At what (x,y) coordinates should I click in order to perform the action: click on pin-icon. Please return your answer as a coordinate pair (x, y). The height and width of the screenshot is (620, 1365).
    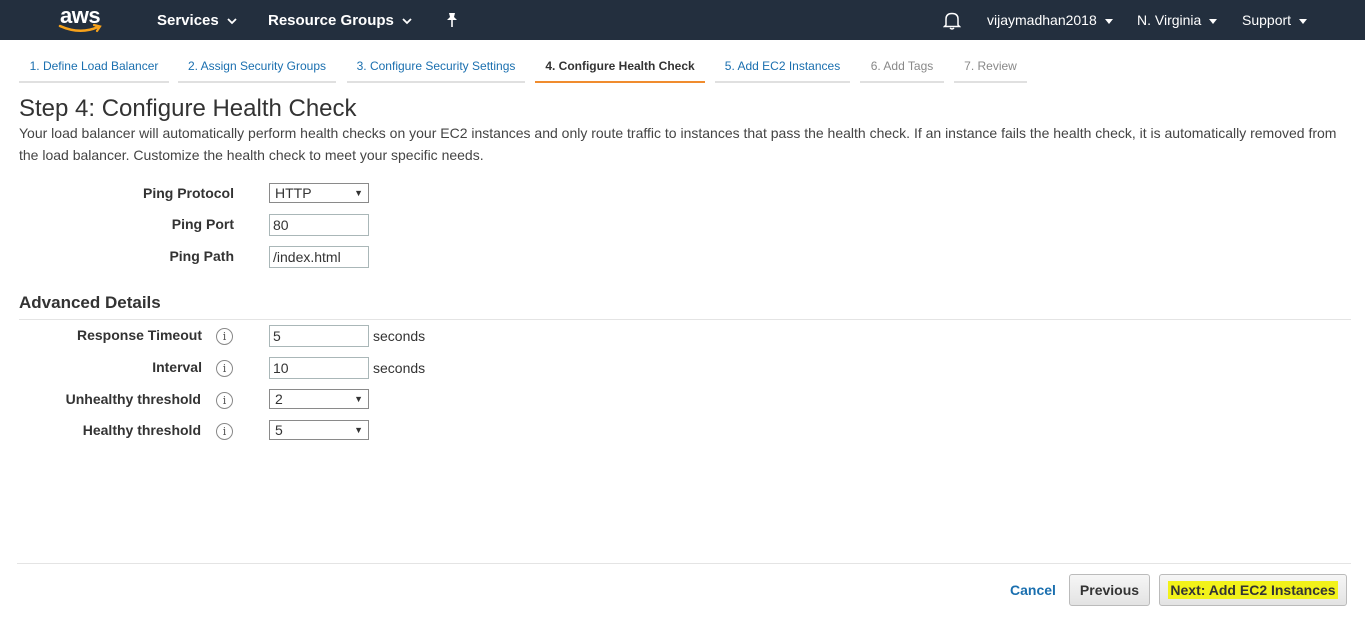
    Looking at the image, I should click on (452, 20).